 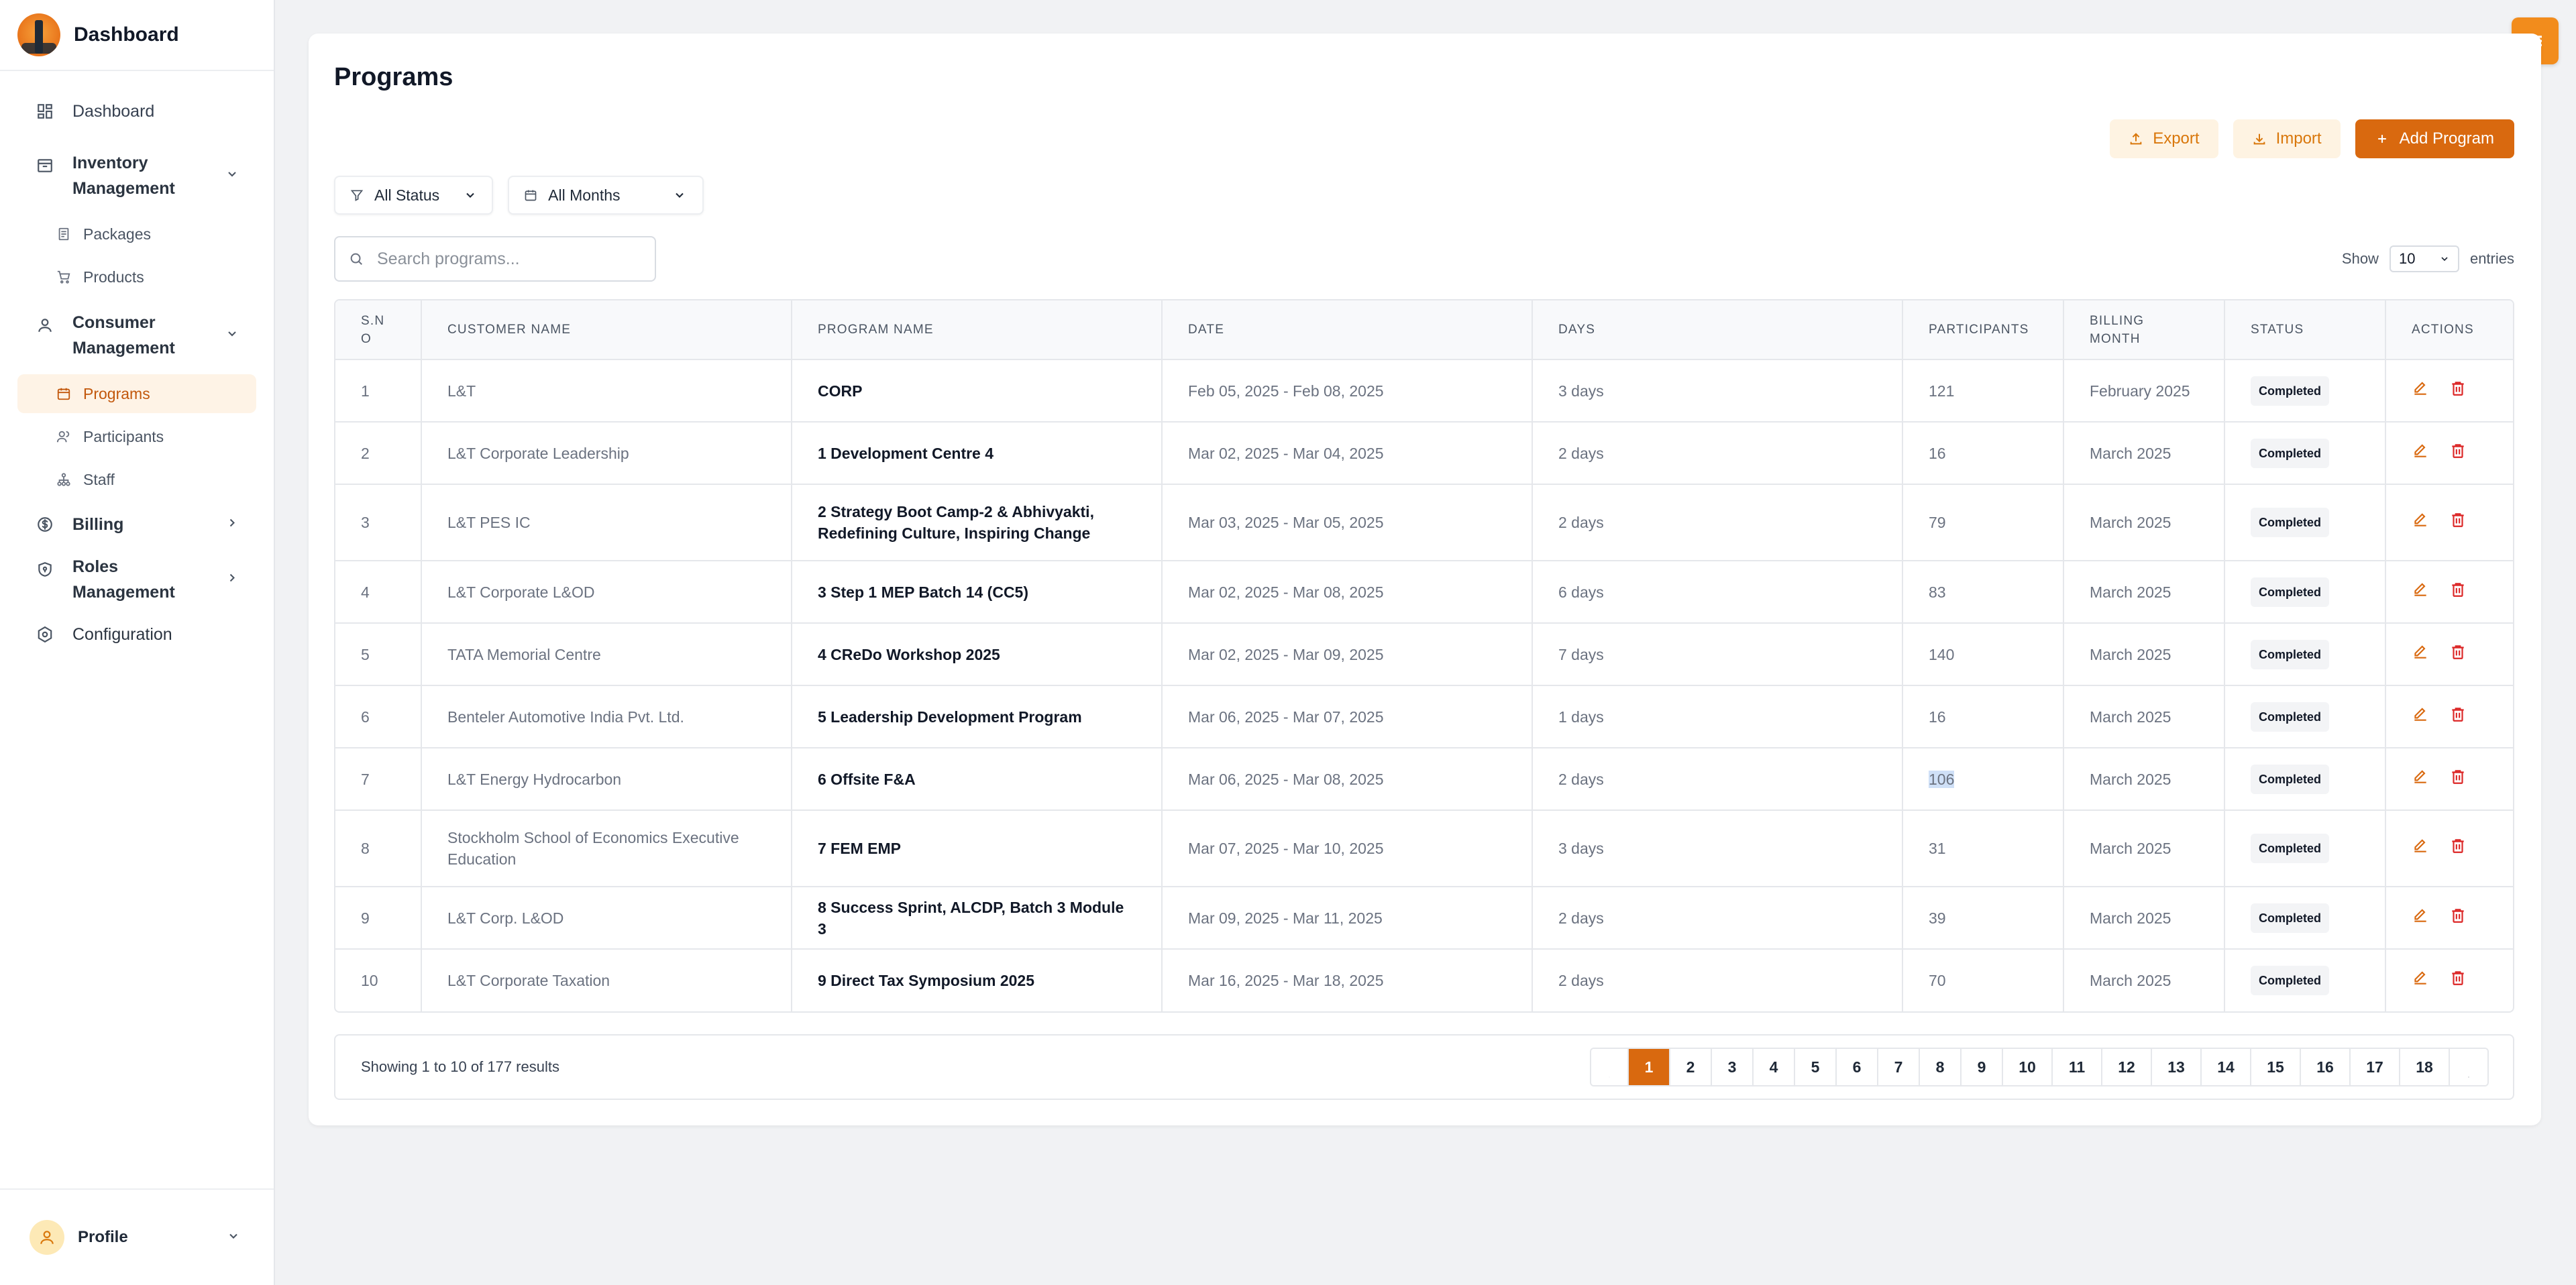 What do you see at coordinates (511, 259) in the screenshot?
I see `search-input` at bounding box center [511, 259].